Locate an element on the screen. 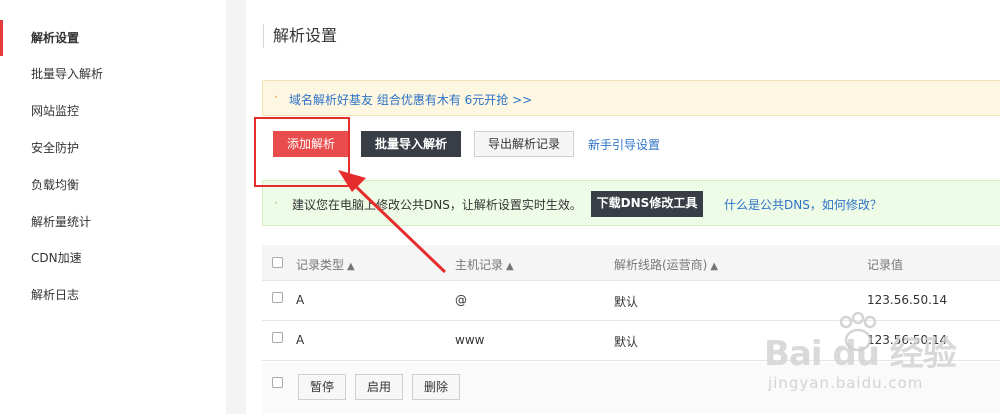 This screenshot has width=1000, height=414. watermark-url: jingyan.baidu.com is located at coordinates (846, 383).